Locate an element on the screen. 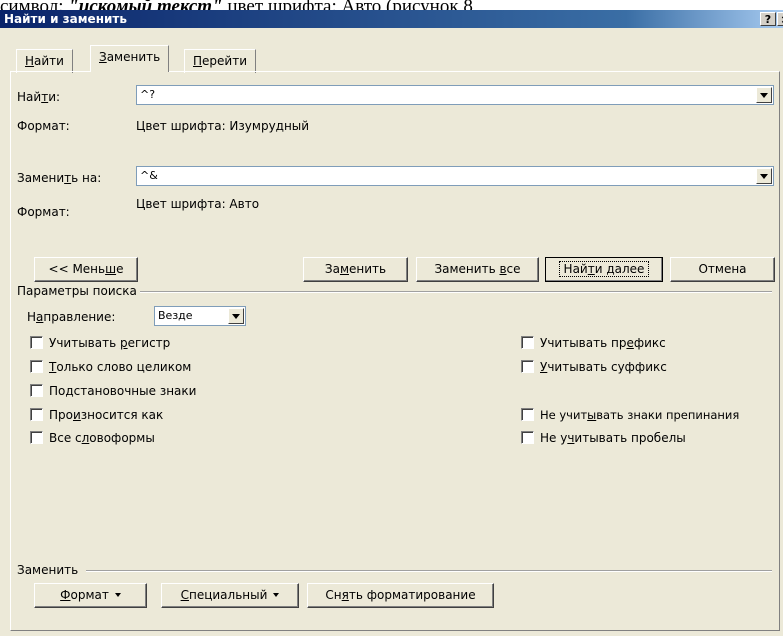  checkbox-match-case: Учитывать регистр is located at coordinates (100, 343).